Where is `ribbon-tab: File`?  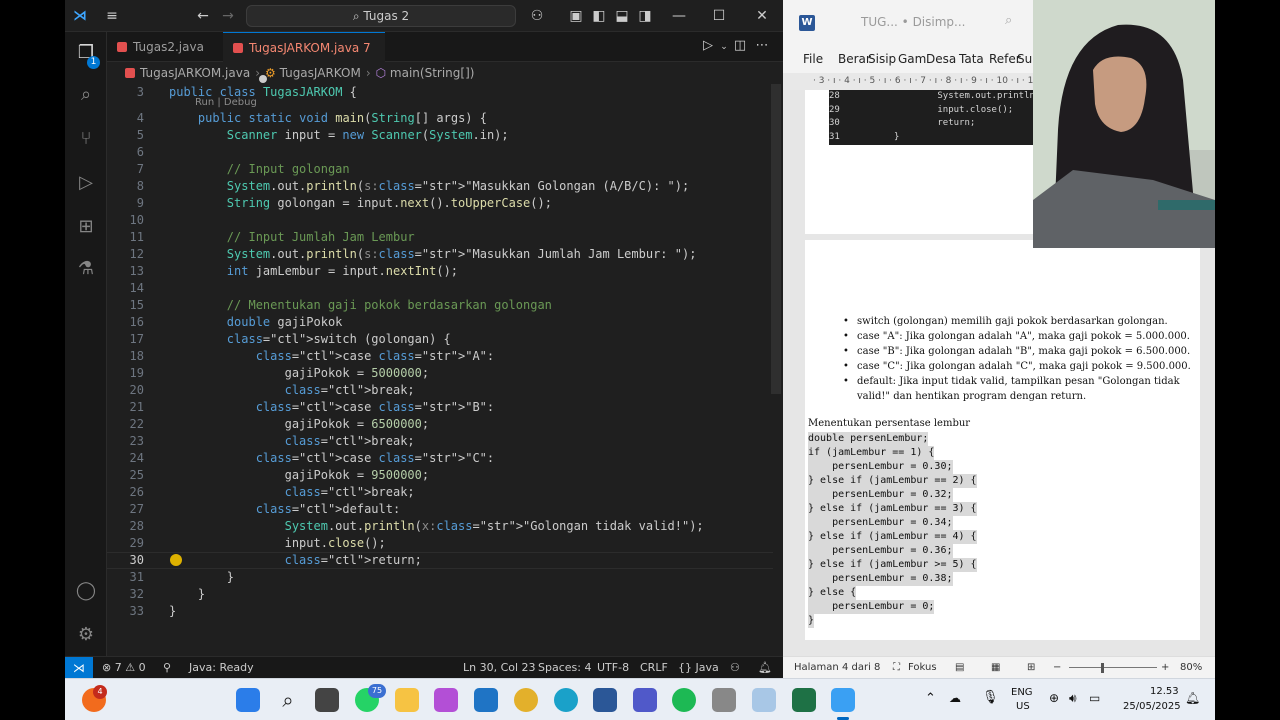
ribbon-tab: File is located at coordinates (813, 59).